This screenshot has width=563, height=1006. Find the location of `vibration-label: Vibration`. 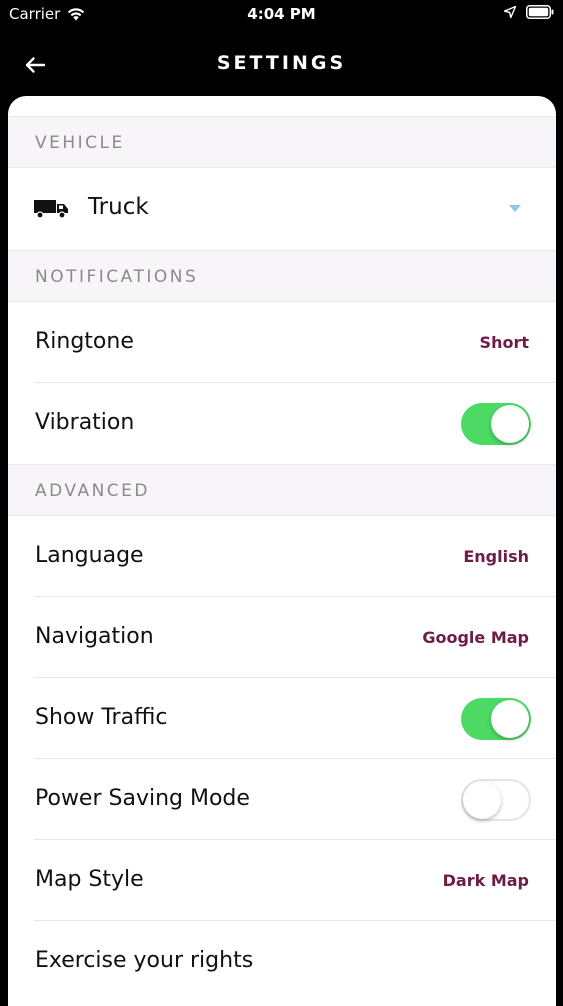

vibration-label: Vibration is located at coordinates (85, 422).